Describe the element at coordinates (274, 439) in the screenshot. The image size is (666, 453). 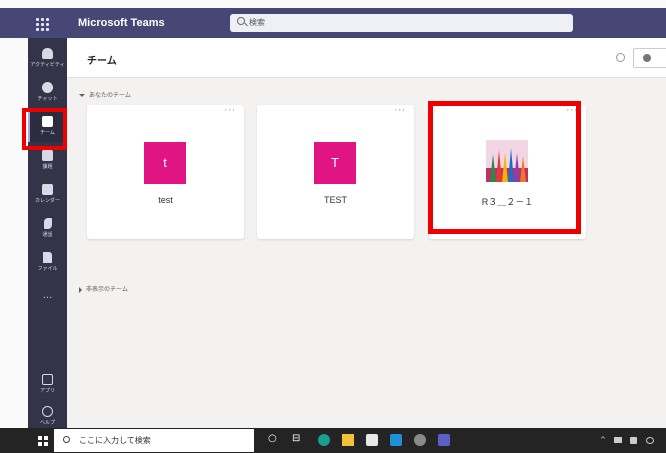
I see `cortana-icon: ○` at that location.